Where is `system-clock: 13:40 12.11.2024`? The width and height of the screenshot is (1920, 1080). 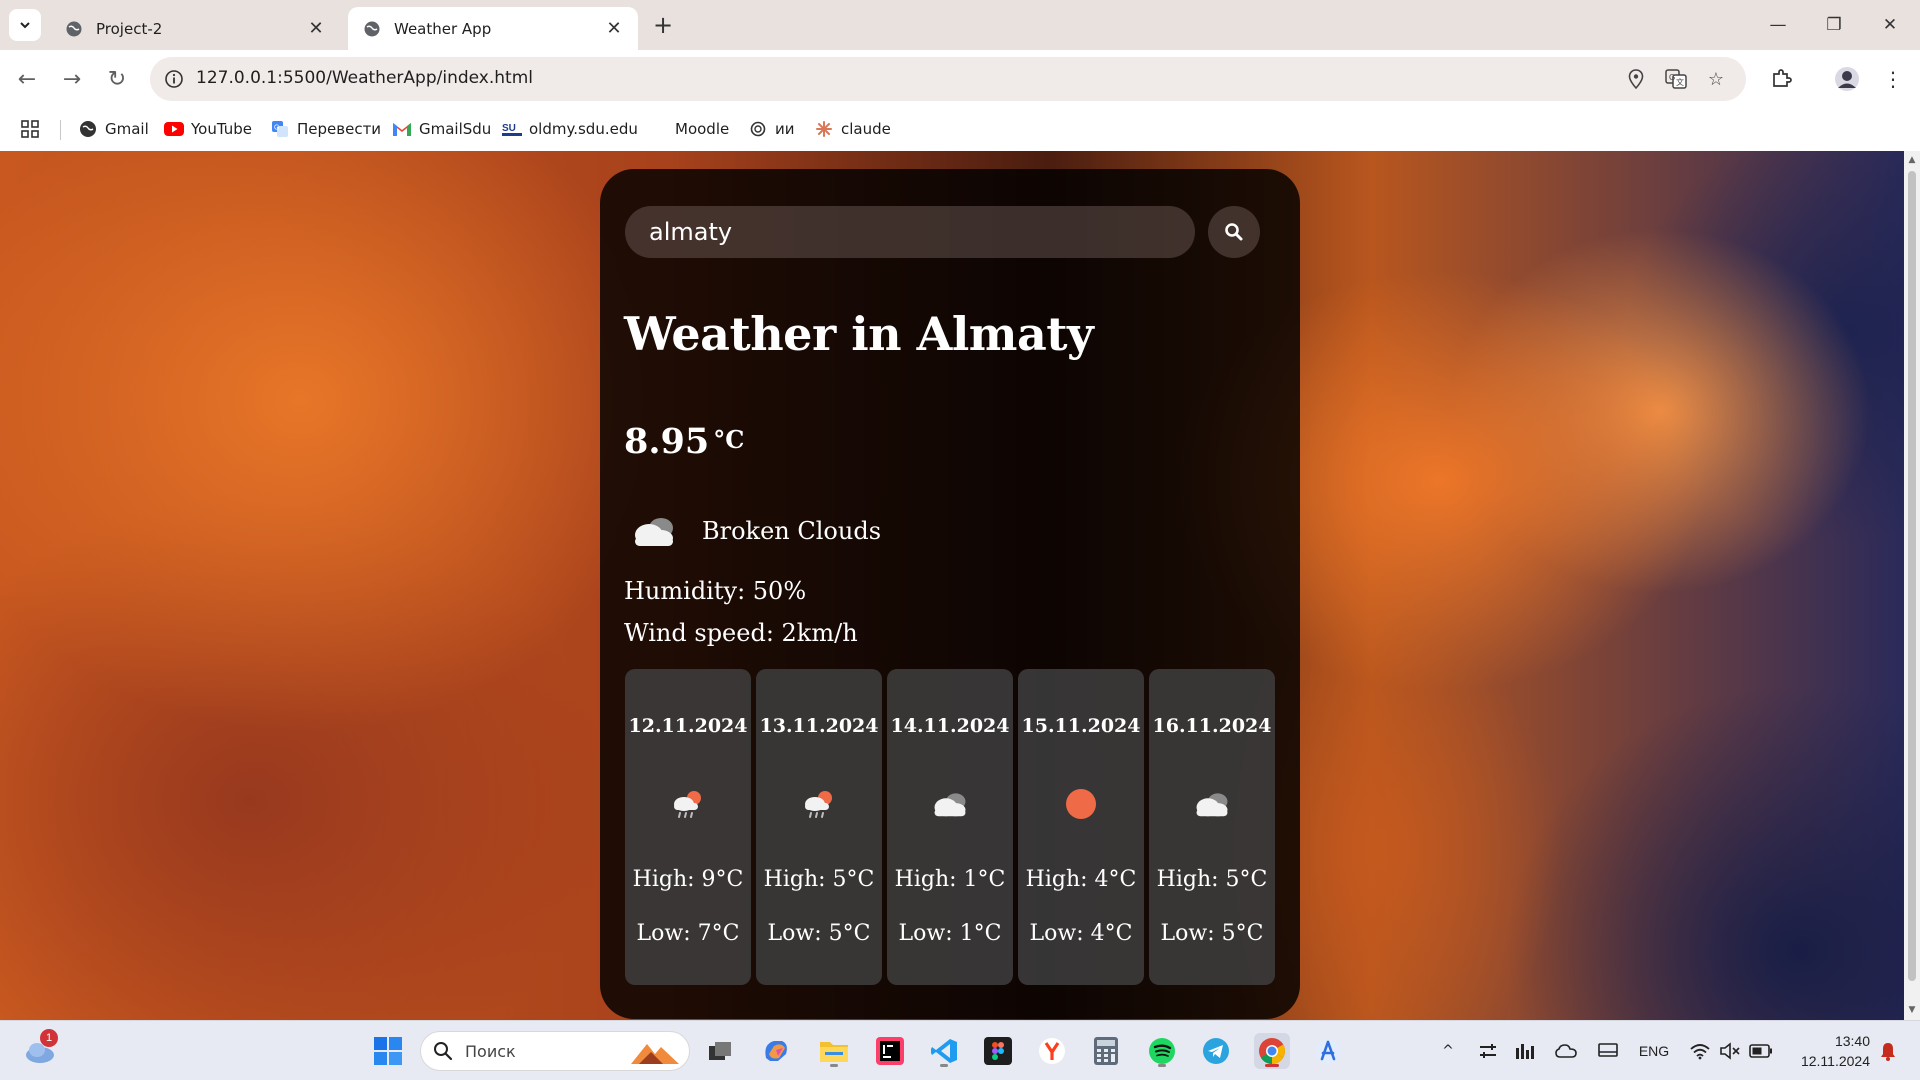 system-clock: 13:40 12.11.2024 is located at coordinates (1825, 1051).